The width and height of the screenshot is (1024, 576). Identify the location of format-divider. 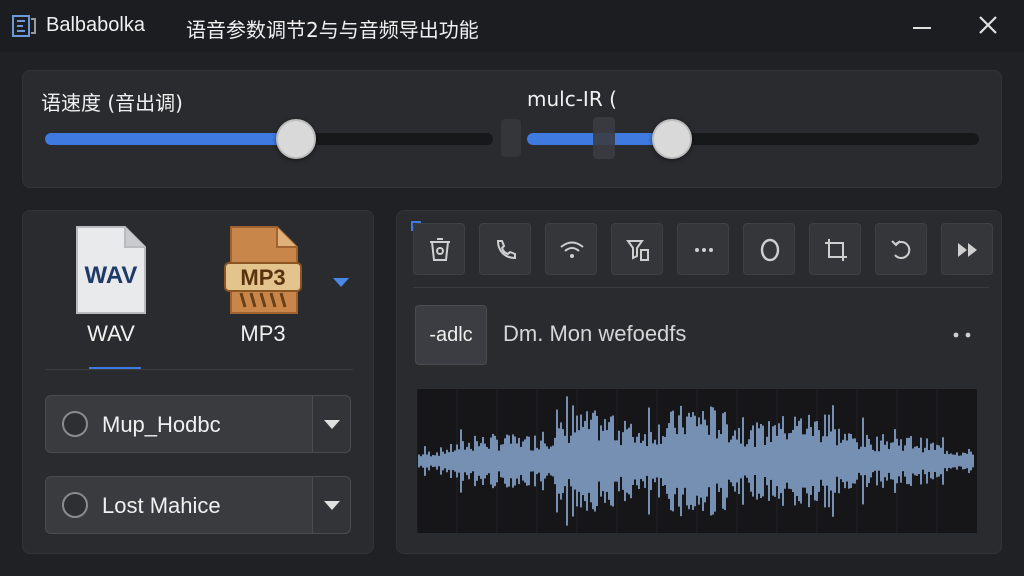
(199, 369).